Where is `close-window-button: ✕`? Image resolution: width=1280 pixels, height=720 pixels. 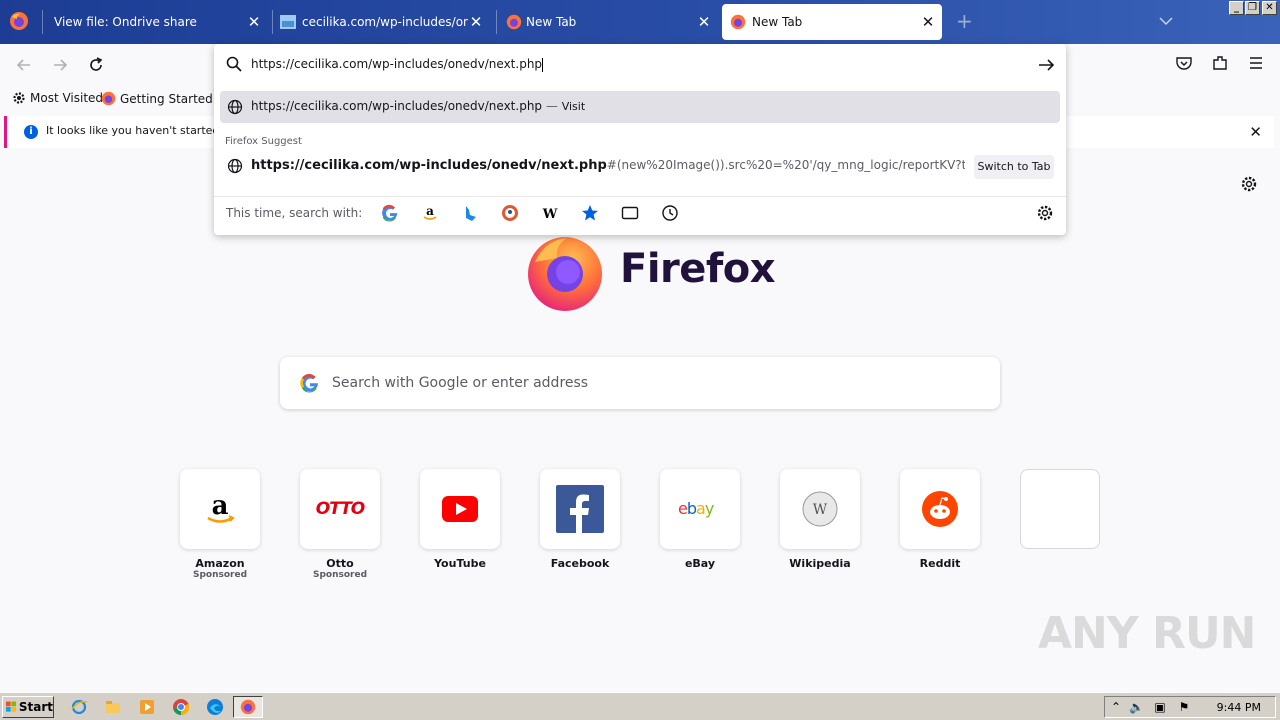 close-window-button: ✕ is located at coordinates (1269, 8).